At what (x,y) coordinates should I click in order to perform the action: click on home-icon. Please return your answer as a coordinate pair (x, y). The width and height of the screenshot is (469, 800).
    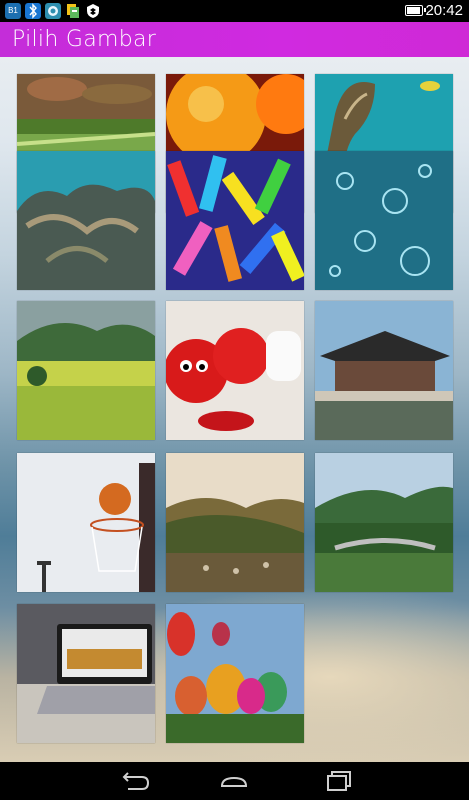
    Looking at the image, I should click on (234, 781).